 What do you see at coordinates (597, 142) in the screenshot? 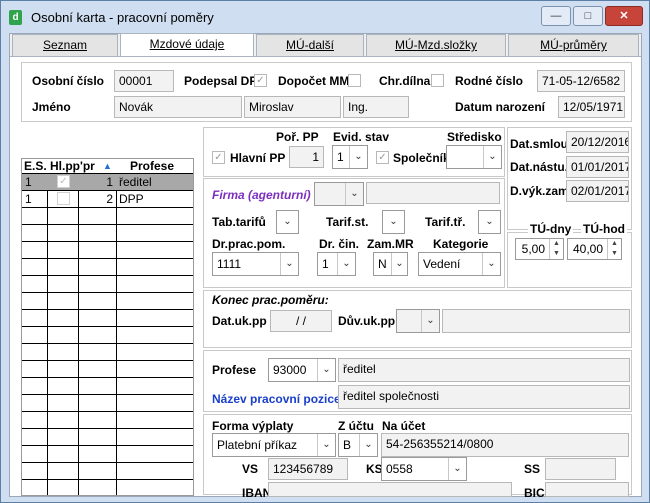
I see `dat-smlou-field: 20/12/2016` at bounding box center [597, 142].